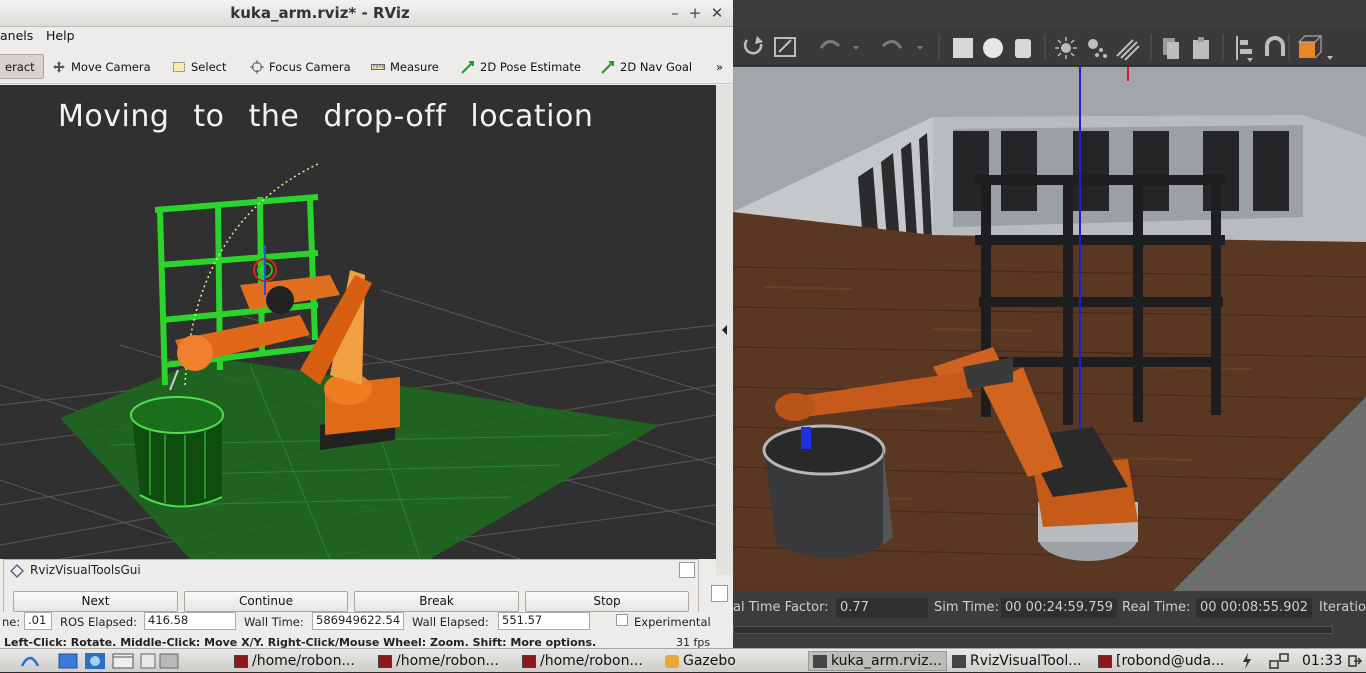  What do you see at coordinates (719, 593) in the screenshot?
I see `panel-close-button` at bounding box center [719, 593].